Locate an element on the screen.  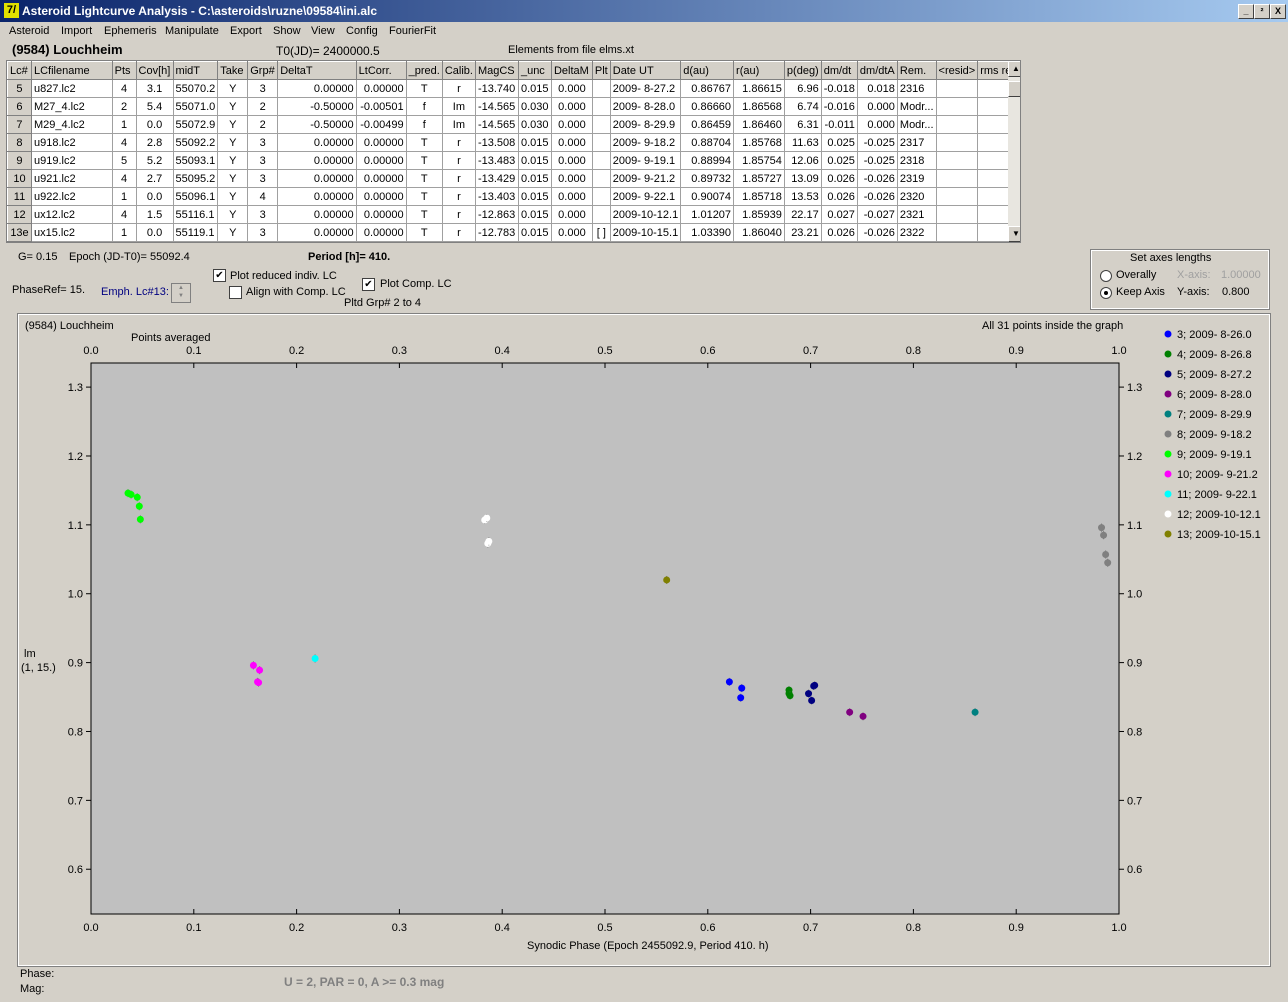
table-cell: 55072.9 is located at coordinates (195, 124).